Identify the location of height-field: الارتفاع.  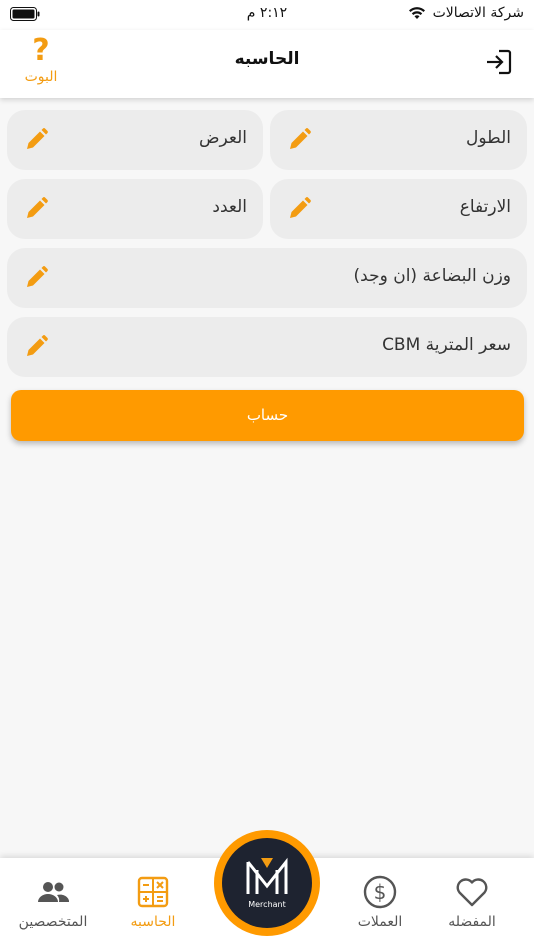
(398, 209).